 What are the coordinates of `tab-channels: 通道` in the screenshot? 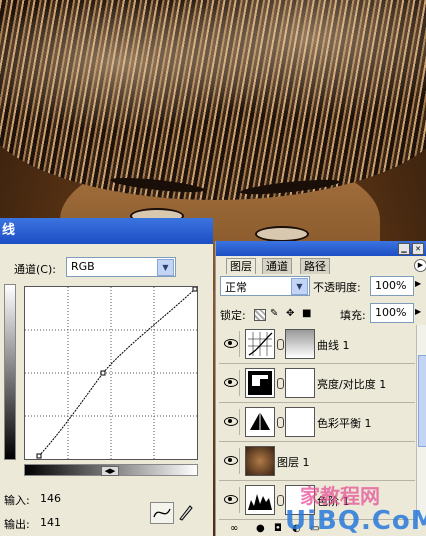 It's located at (277, 266).